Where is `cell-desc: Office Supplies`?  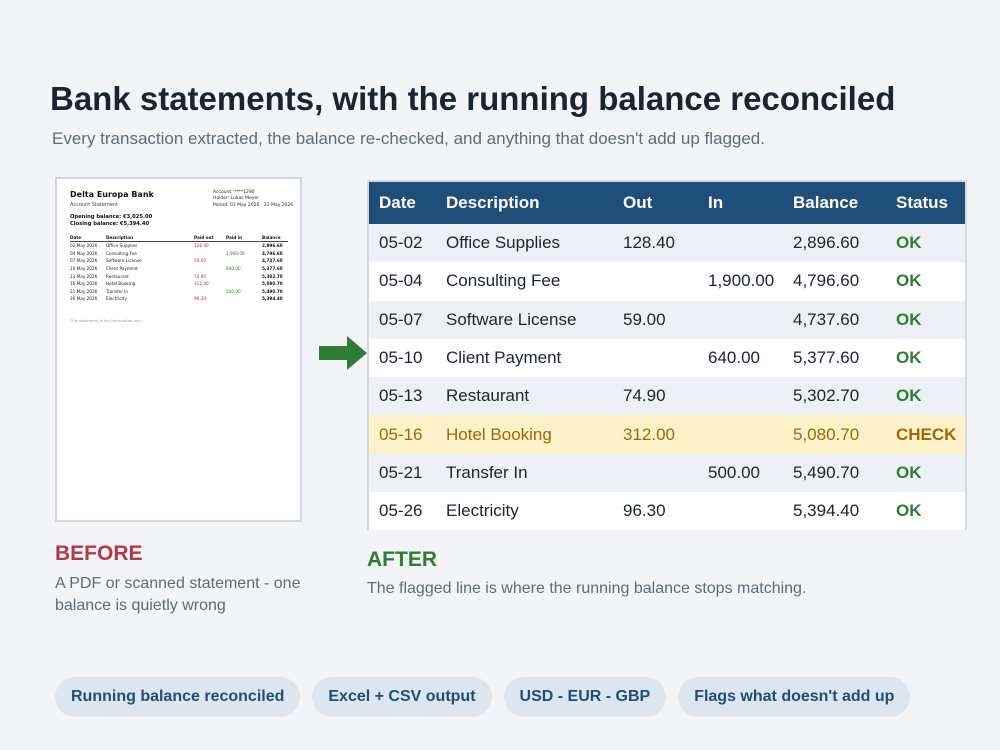
cell-desc: Office Supplies is located at coordinates (524, 243).